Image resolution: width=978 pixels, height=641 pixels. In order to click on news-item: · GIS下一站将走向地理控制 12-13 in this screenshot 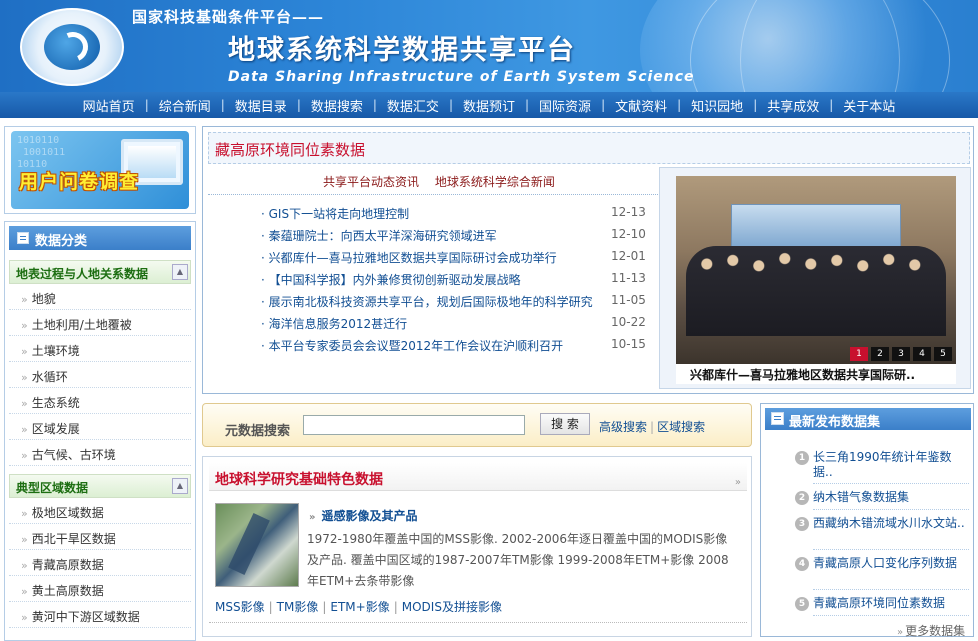, I will do `click(456, 214)`.